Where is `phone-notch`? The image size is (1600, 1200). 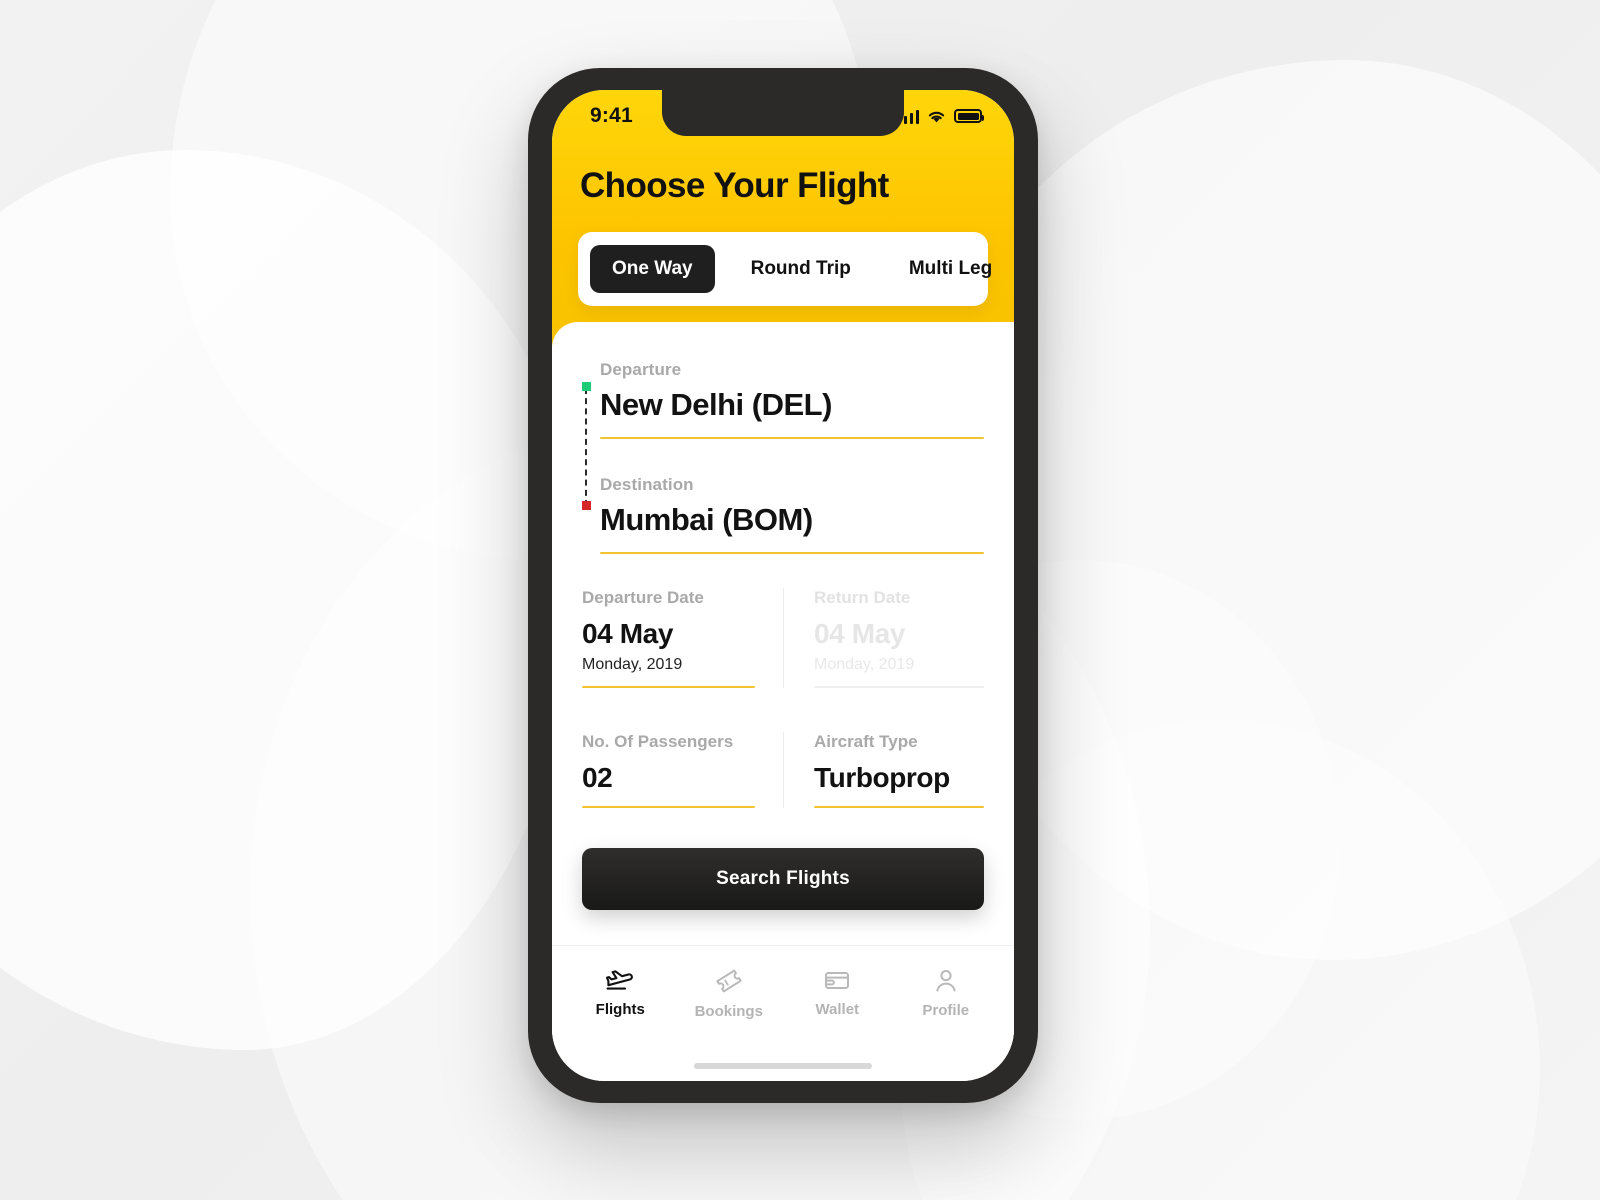
phone-notch is located at coordinates (783, 113).